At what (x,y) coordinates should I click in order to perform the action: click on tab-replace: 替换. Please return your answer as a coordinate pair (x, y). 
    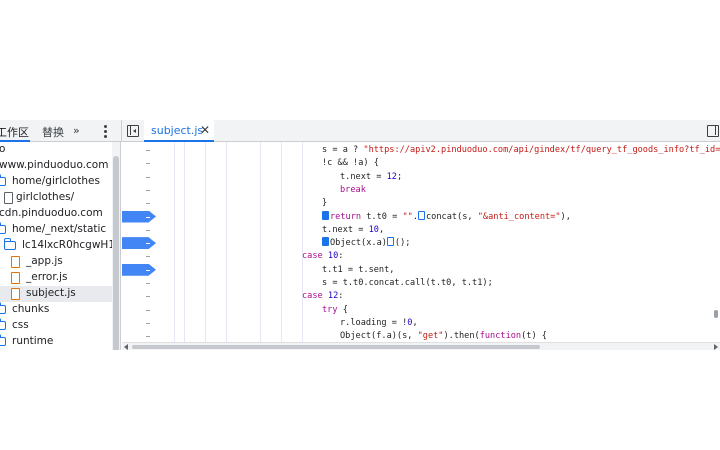
    Looking at the image, I should click on (53, 132).